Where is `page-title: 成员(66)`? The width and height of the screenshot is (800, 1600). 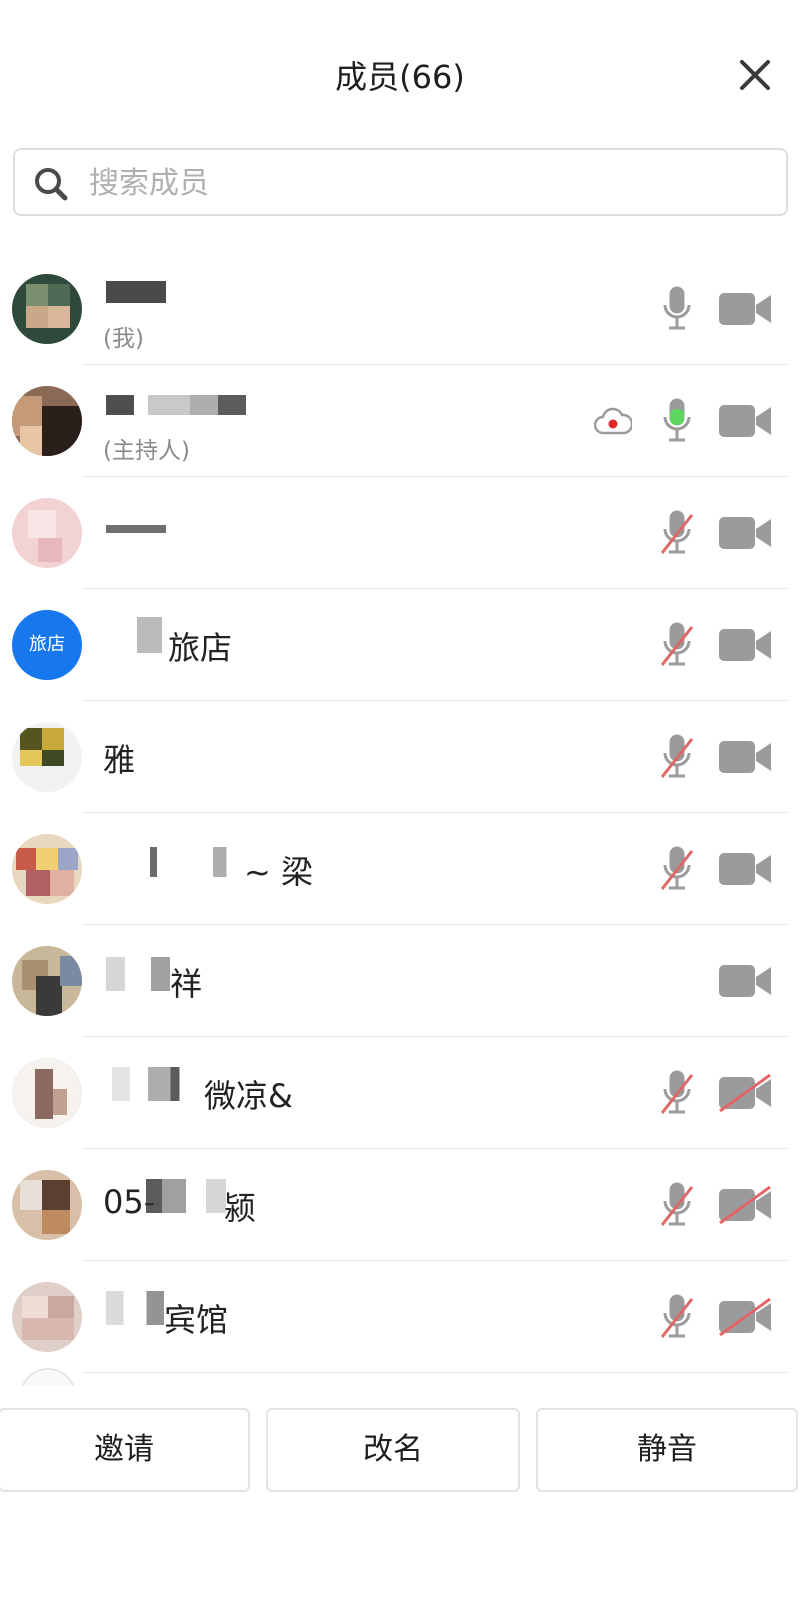
page-title: 成员(66) is located at coordinates (400, 77).